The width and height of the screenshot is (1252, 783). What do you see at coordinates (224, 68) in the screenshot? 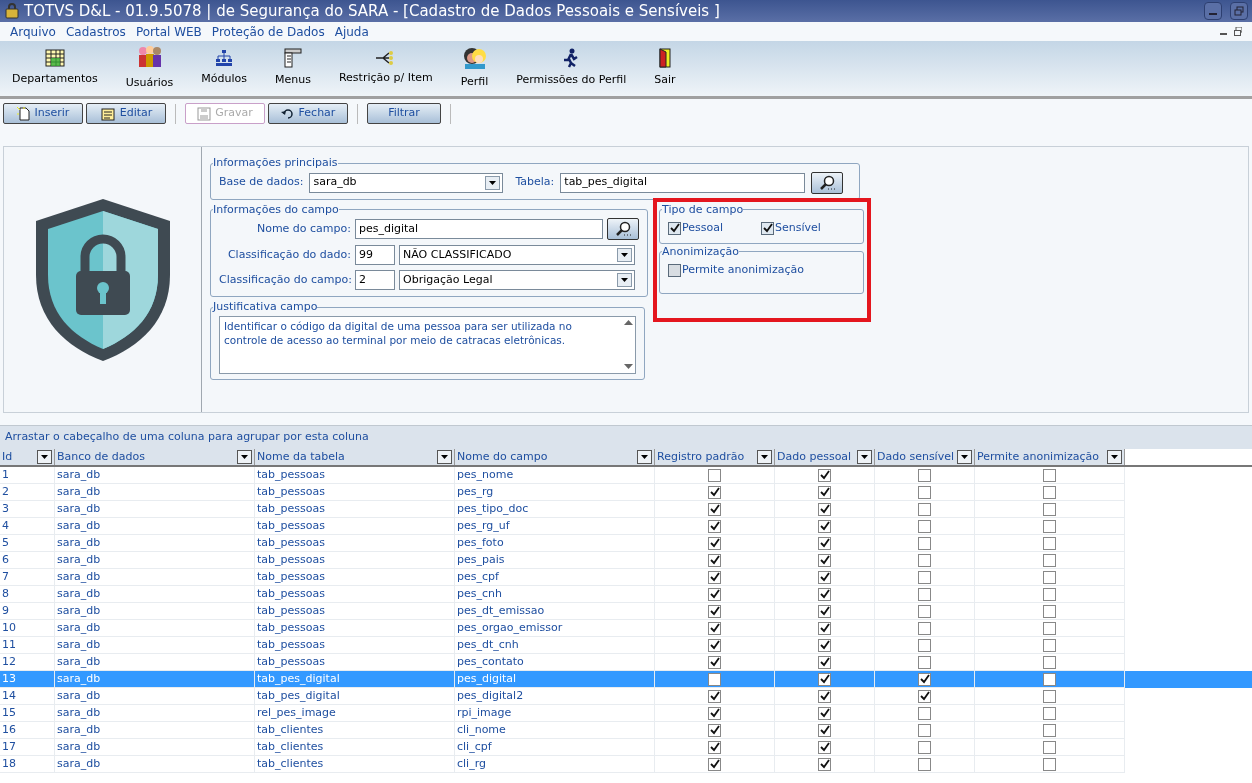
I see `toolbar-button: Módulos` at bounding box center [224, 68].